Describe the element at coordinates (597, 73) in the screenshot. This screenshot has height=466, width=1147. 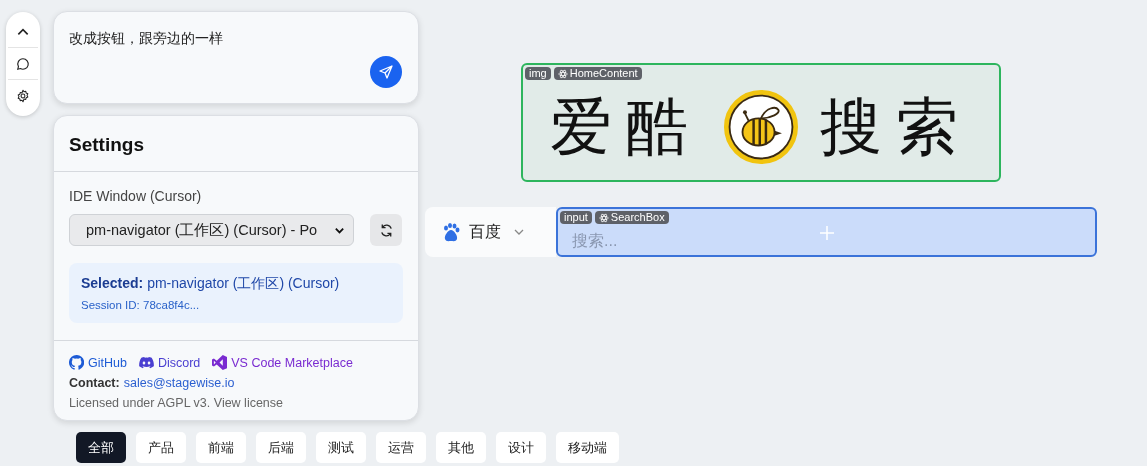
I see `inspector-tag: HomeContent` at that location.